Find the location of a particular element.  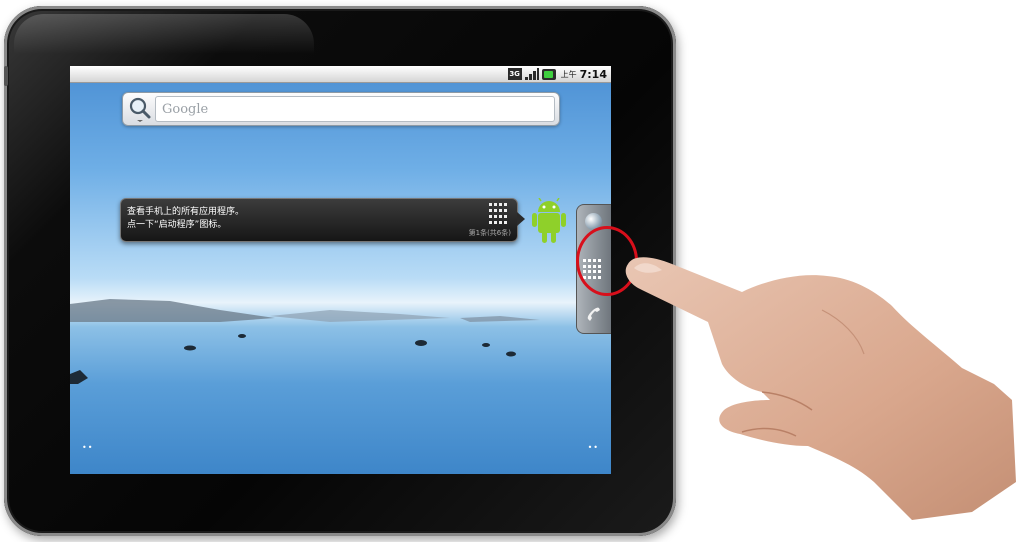

tutorial-tooltip: 查看手机上的所有应用程序。 点一下“启动程序”图标。 第1条(共6条) is located at coordinates (322, 220).